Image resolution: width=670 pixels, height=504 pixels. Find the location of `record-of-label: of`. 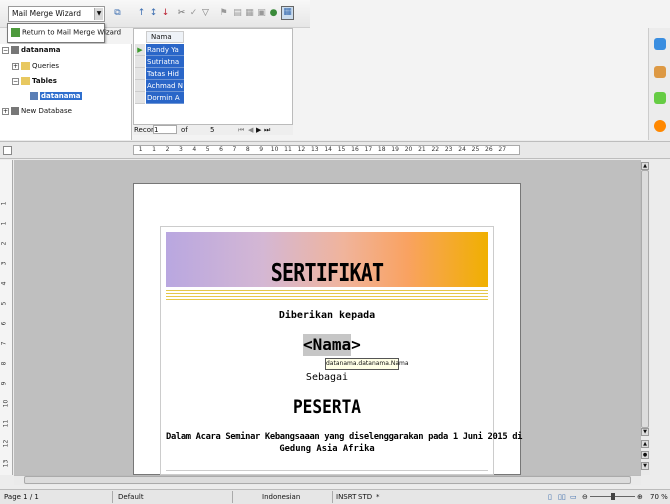

record-of-label: of is located at coordinates (184, 130).